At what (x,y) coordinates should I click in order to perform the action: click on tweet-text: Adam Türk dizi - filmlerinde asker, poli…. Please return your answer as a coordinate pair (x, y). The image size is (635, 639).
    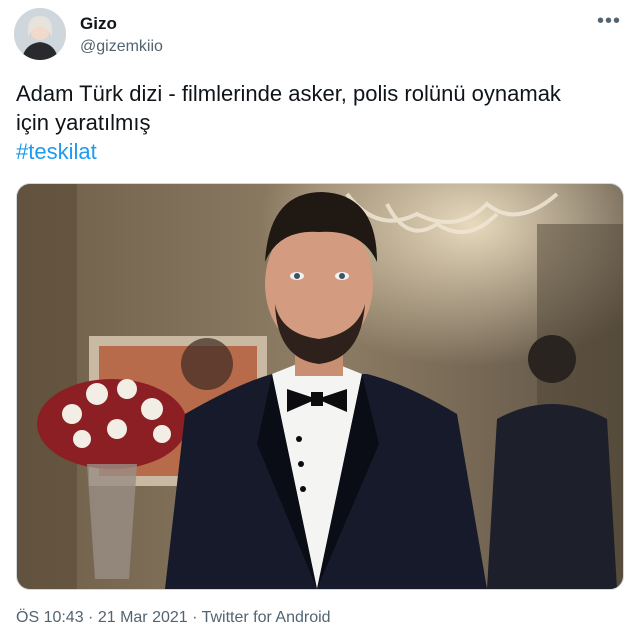
    Looking at the image, I should click on (316, 122).